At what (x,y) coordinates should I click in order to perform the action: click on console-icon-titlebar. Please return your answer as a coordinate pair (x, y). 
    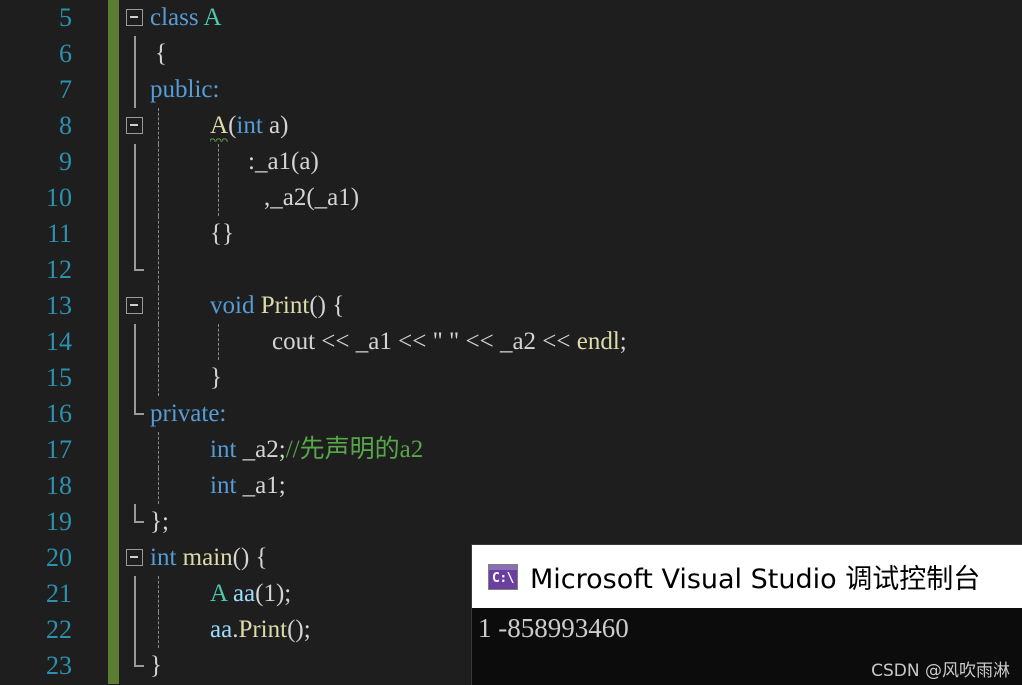
    Looking at the image, I should click on (503, 567).